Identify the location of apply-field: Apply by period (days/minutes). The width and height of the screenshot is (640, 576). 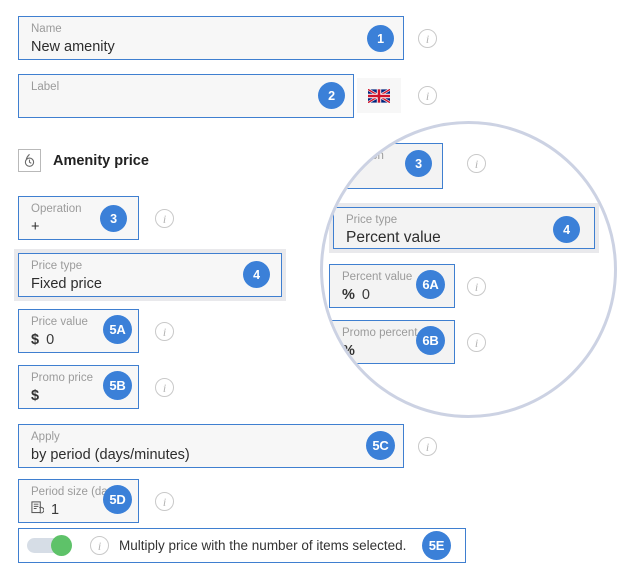
(211, 446).